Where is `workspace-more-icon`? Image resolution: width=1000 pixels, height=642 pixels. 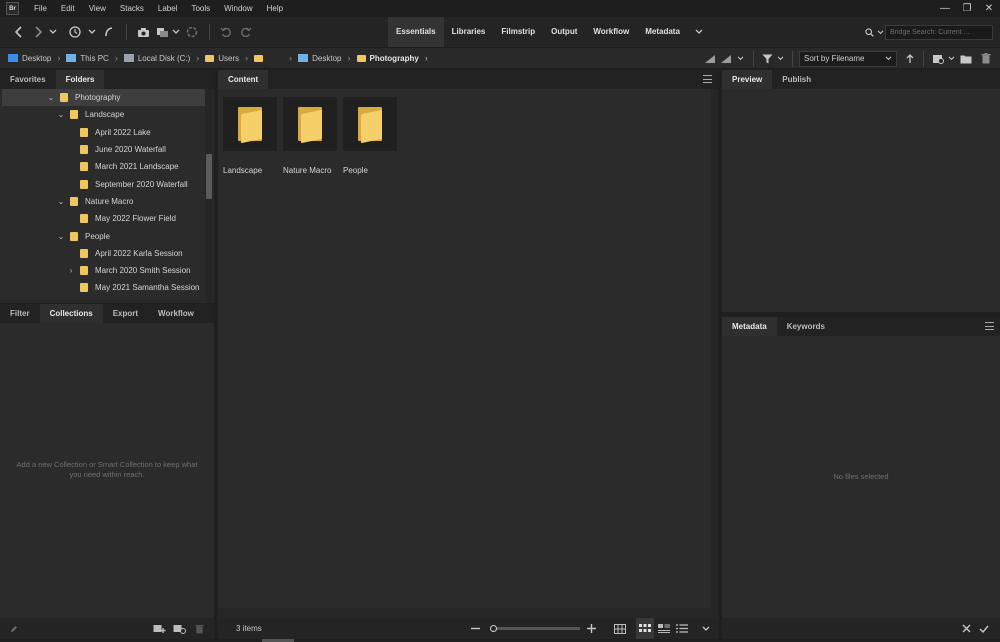 workspace-more-icon is located at coordinates (699, 32).